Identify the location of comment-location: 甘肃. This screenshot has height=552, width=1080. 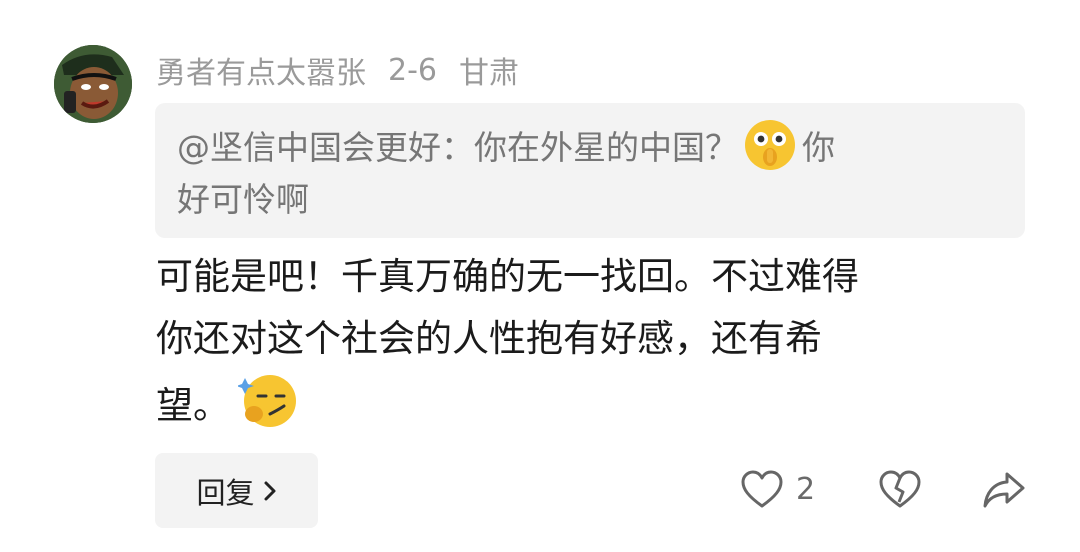
(489, 73).